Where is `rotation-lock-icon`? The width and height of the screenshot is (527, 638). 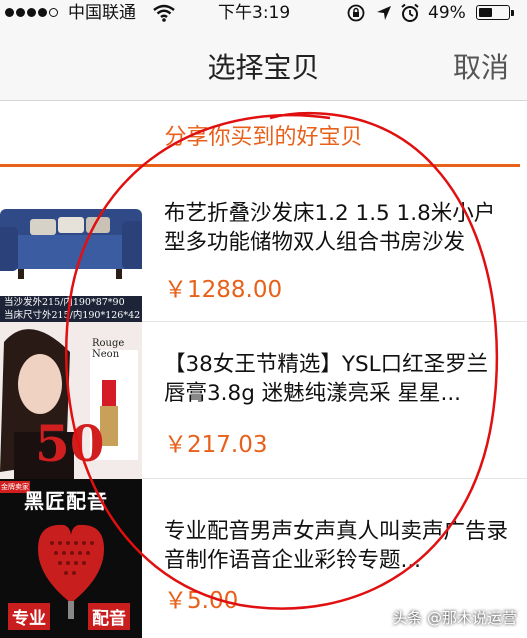 rotation-lock-icon is located at coordinates (356, 13).